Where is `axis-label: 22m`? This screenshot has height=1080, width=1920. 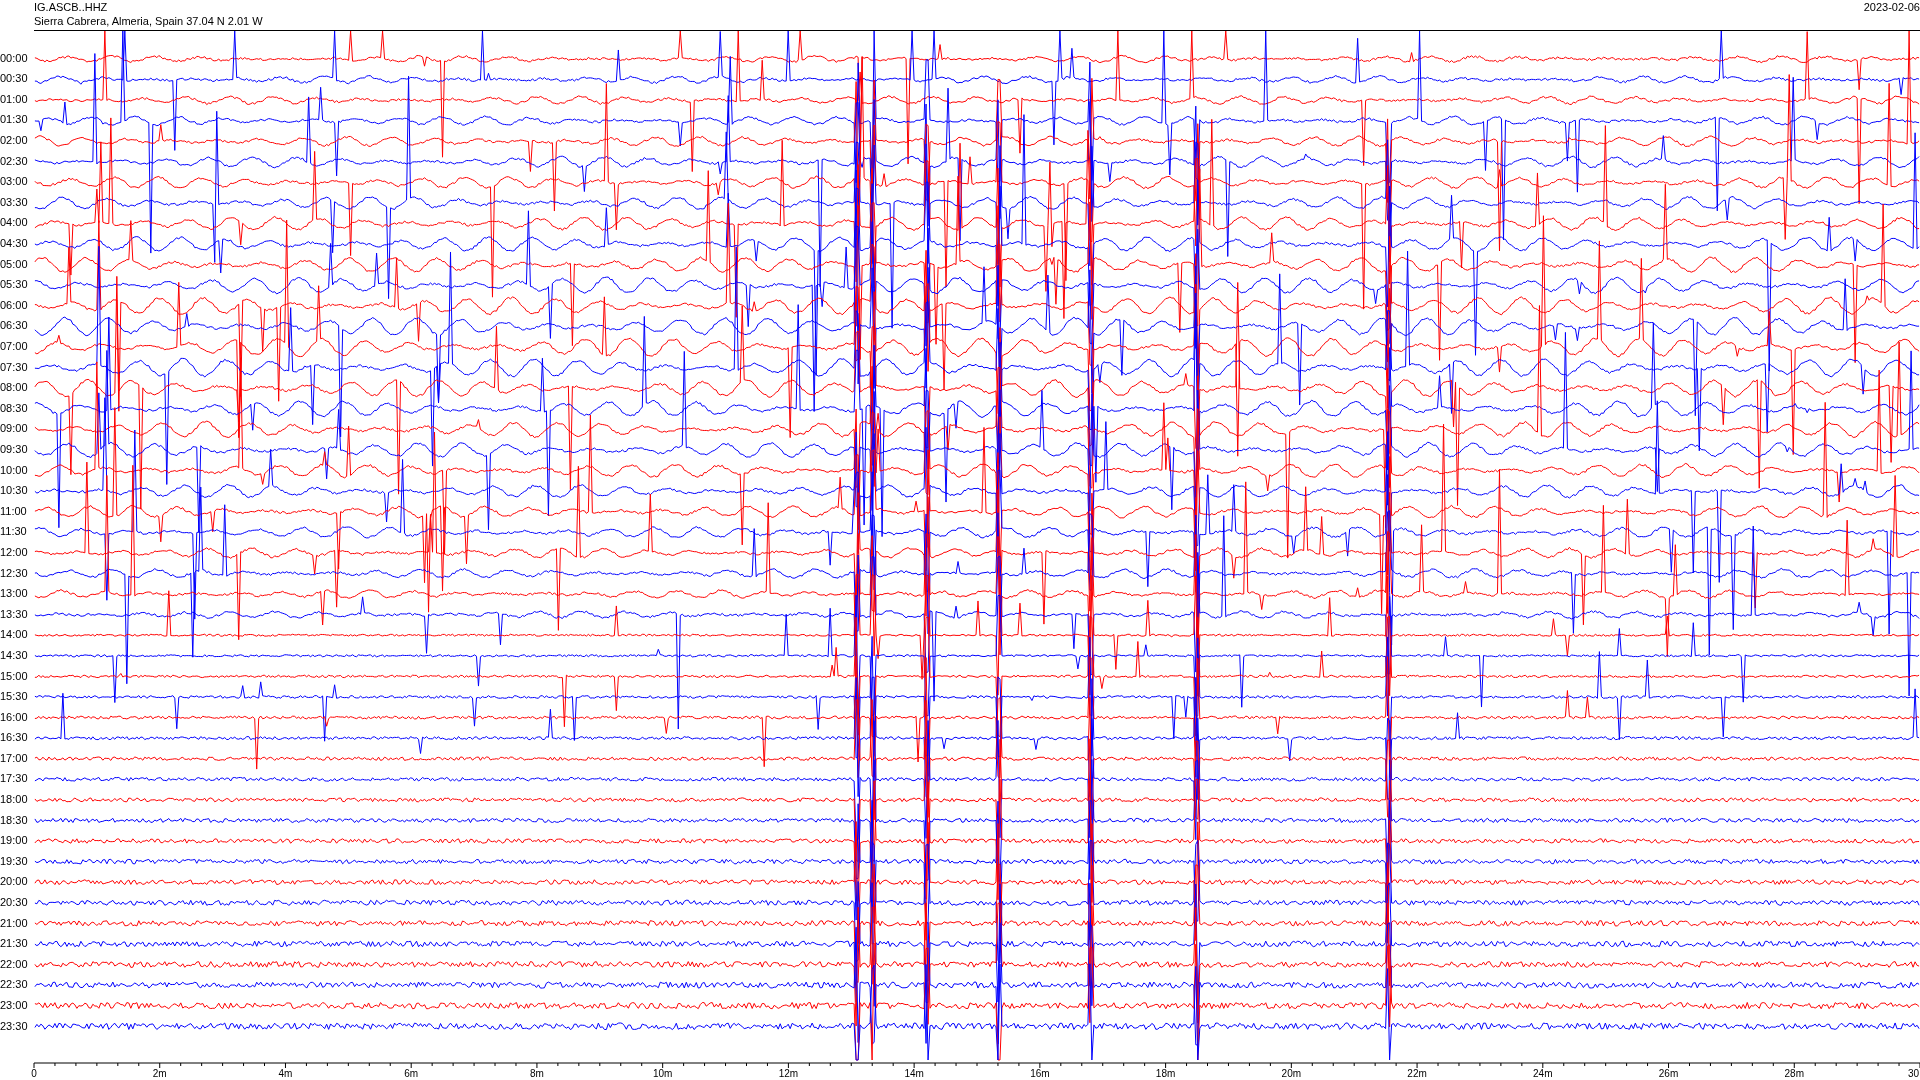
axis-label: 22m is located at coordinates (1417, 1073).